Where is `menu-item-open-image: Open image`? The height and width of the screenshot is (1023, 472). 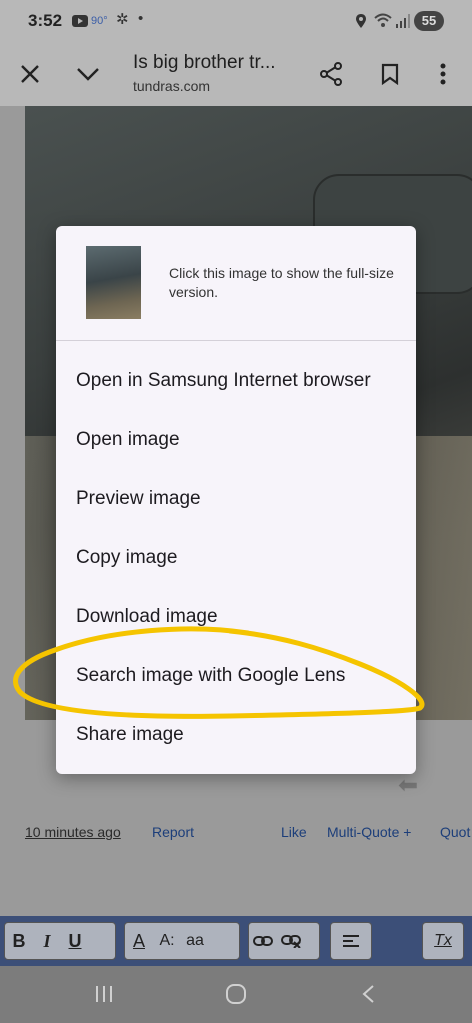 menu-item-open-image: Open image is located at coordinates (236, 439).